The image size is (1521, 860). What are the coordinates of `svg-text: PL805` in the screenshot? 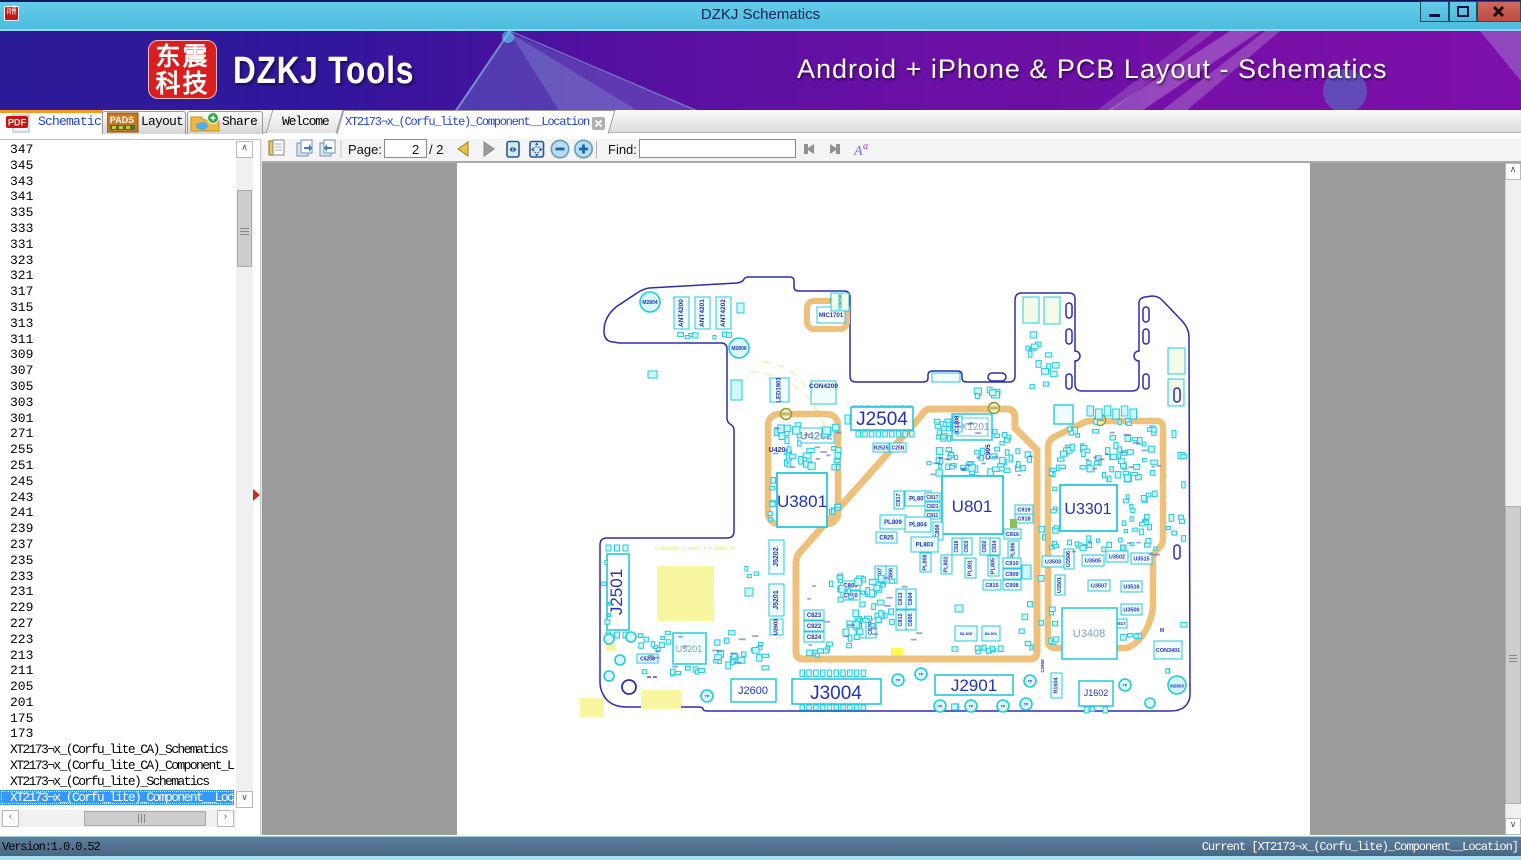 It's located at (993, 566).